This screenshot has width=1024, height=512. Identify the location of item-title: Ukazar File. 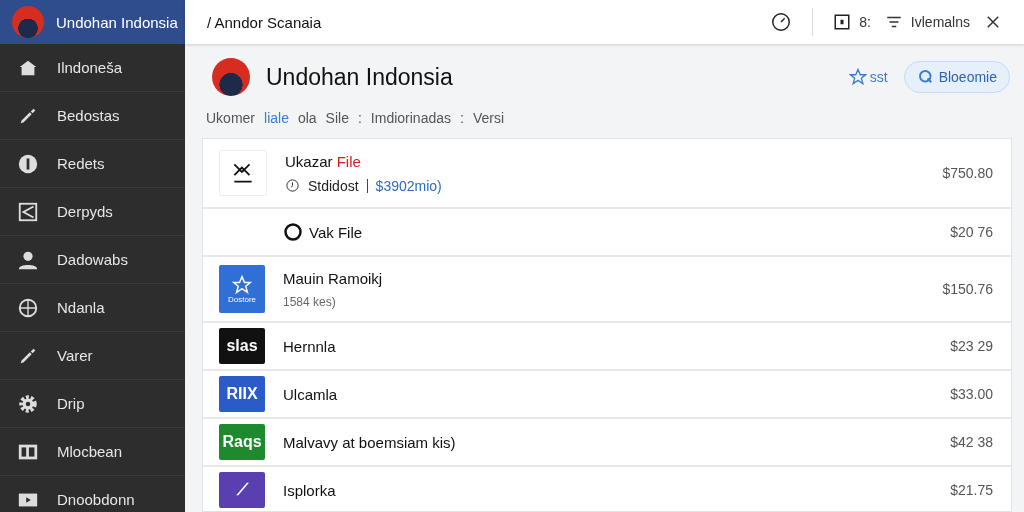
(323, 161).